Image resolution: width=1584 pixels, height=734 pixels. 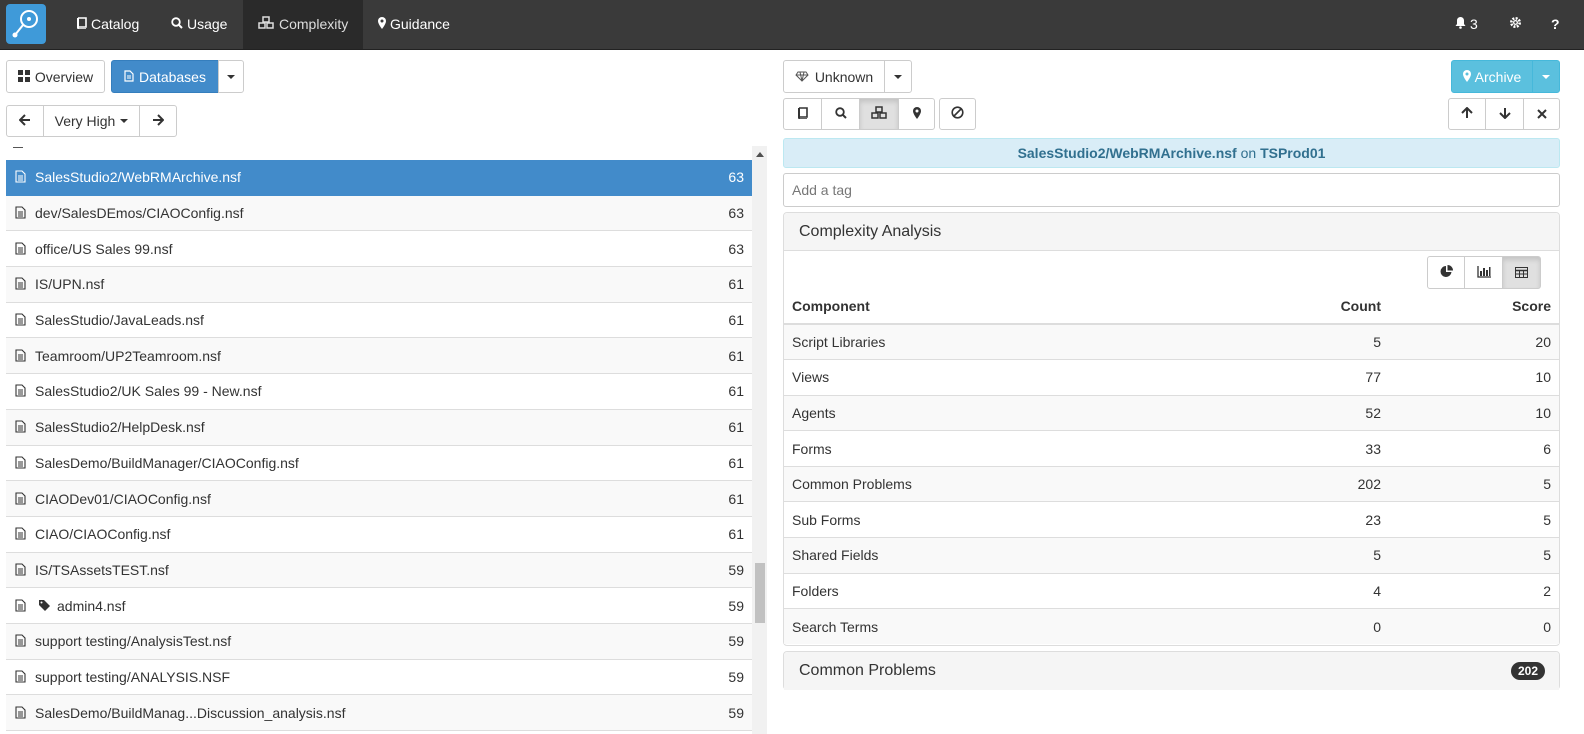 I want to click on common-problems-panel: Common Problems 202, so click(x=1171, y=670).